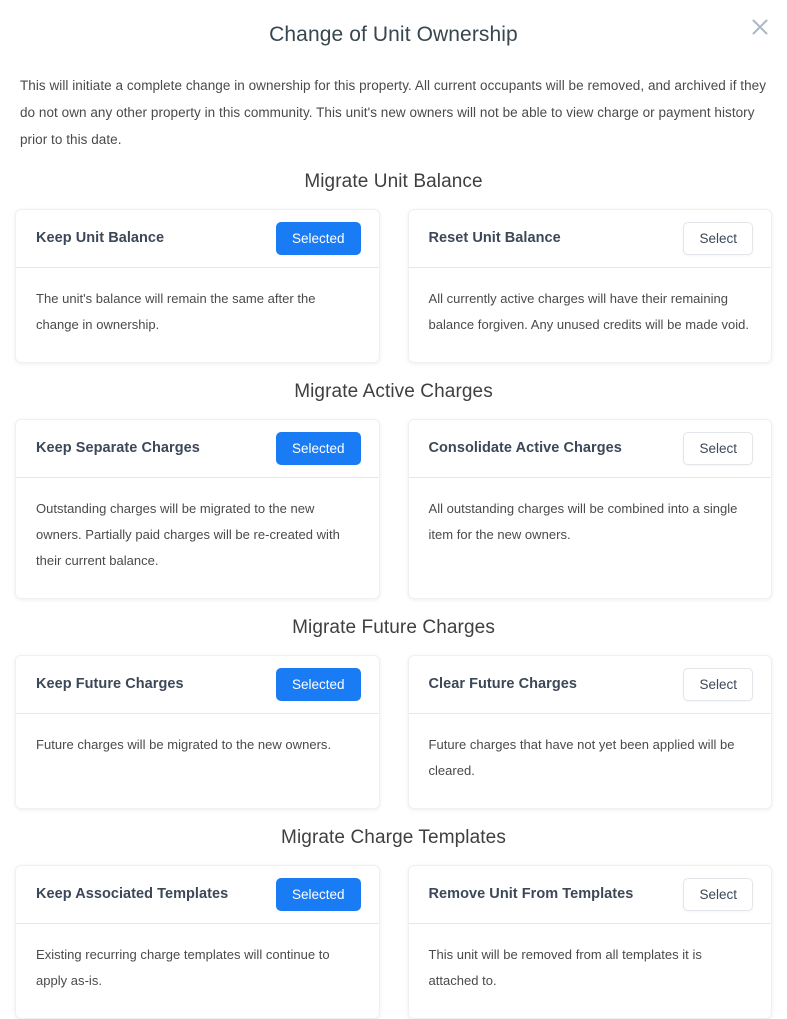 The height and width of the screenshot is (1019, 787). What do you see at coordinates (393, 837) in the screenshot?
I see `section-heading: Migrate Charge Templates` at bounding box center [393, 837].